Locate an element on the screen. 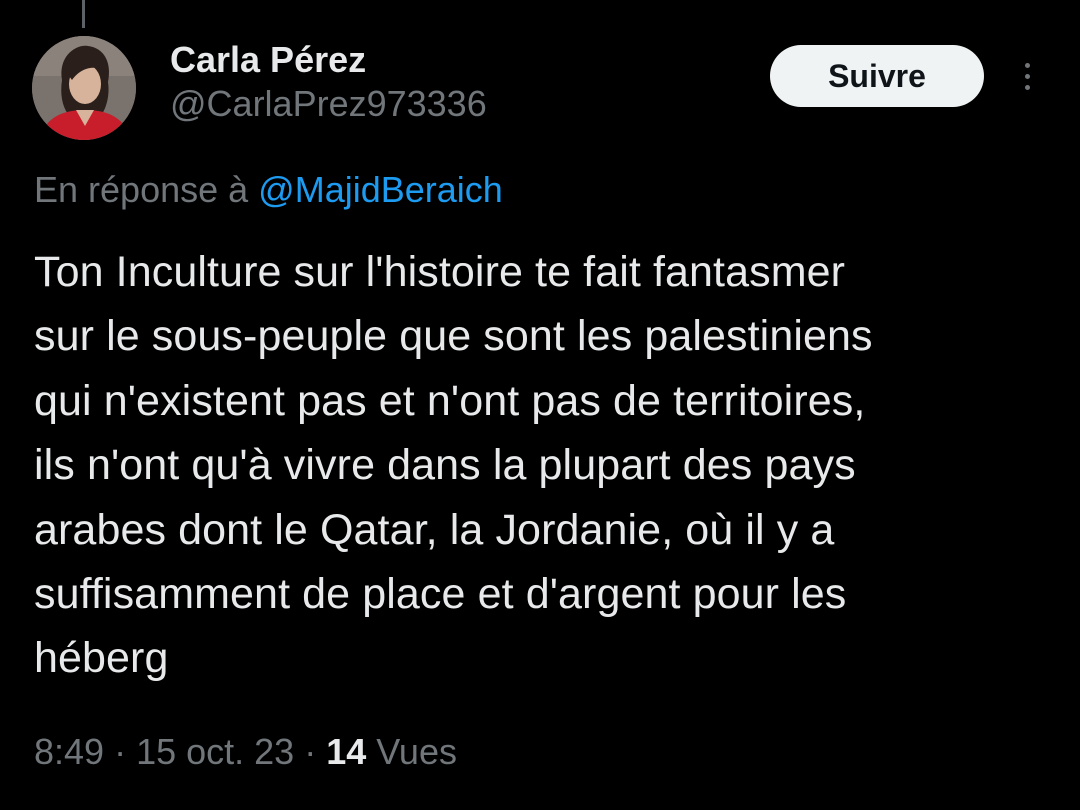  reply-context: En réponse à @MajidBeraich is located at coordinates (268, 190).